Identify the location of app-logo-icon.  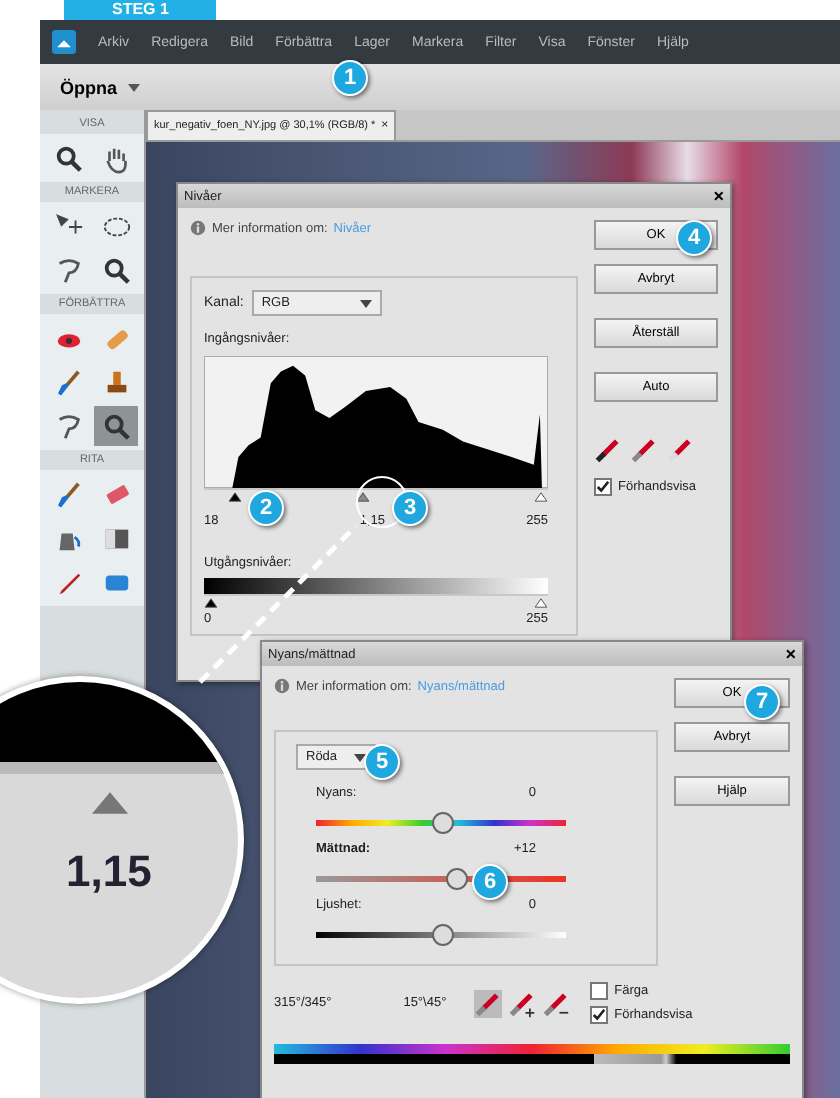
(64, 42).